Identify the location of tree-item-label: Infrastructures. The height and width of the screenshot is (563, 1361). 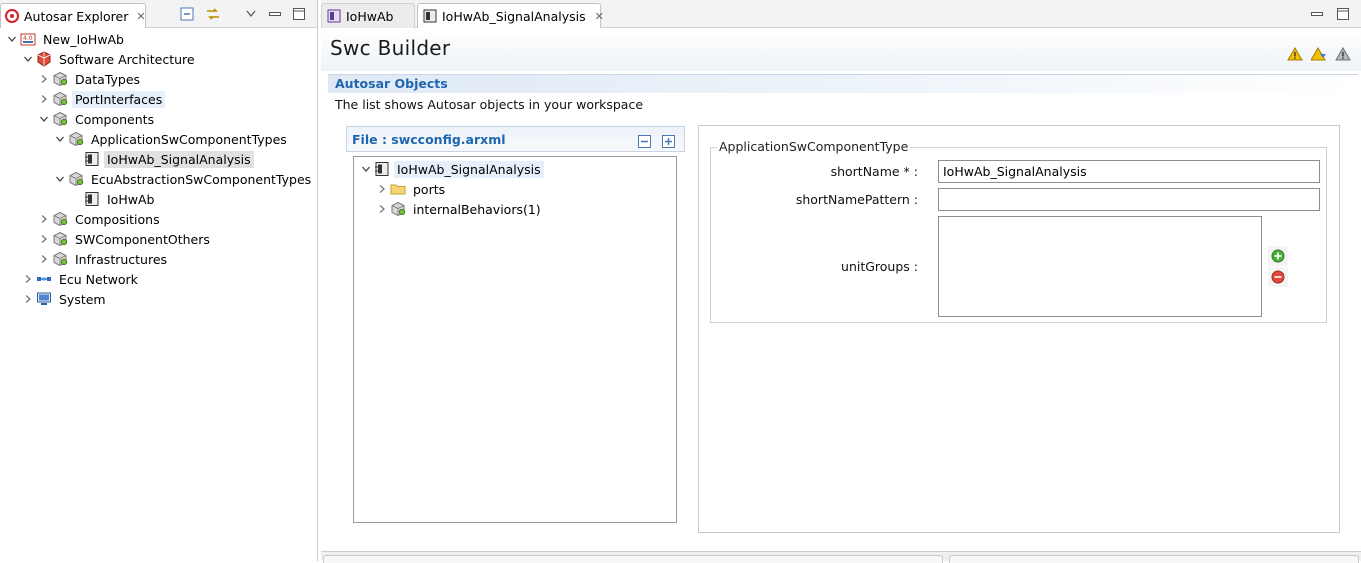
(121, 259).